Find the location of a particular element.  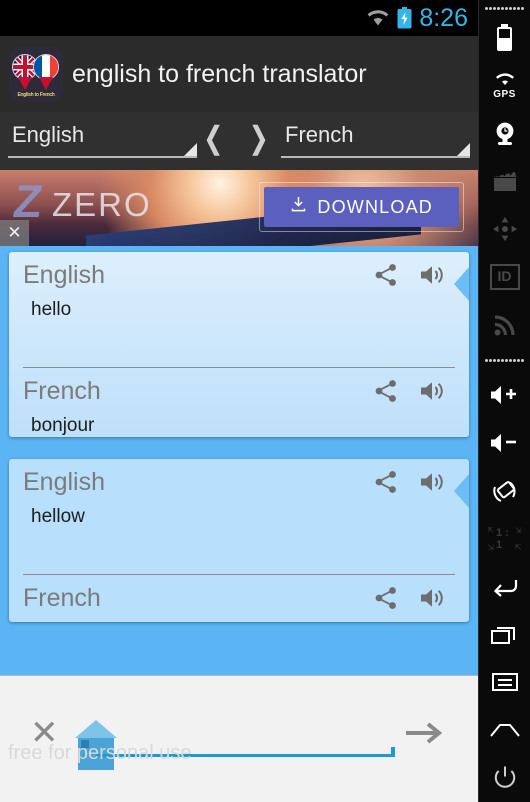

volume-down-icon is located at coordinates (504, 443).